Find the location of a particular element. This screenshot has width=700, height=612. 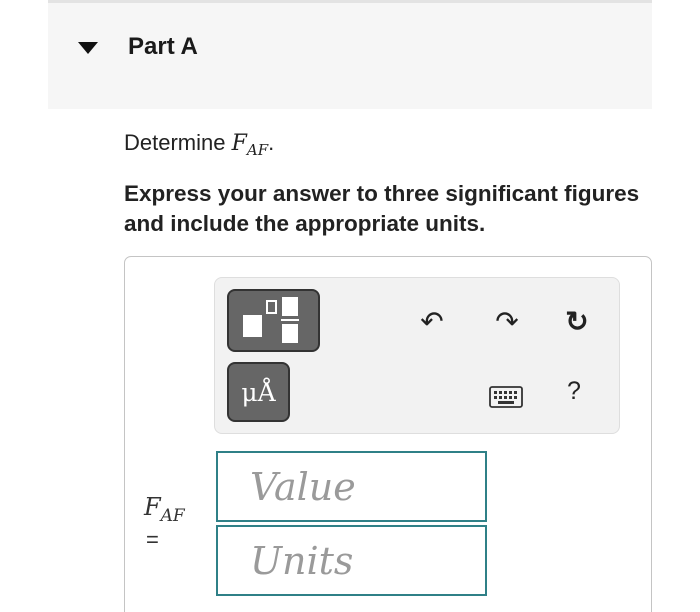

question-text: Determine FAF. is located at coordinates (199, 144).